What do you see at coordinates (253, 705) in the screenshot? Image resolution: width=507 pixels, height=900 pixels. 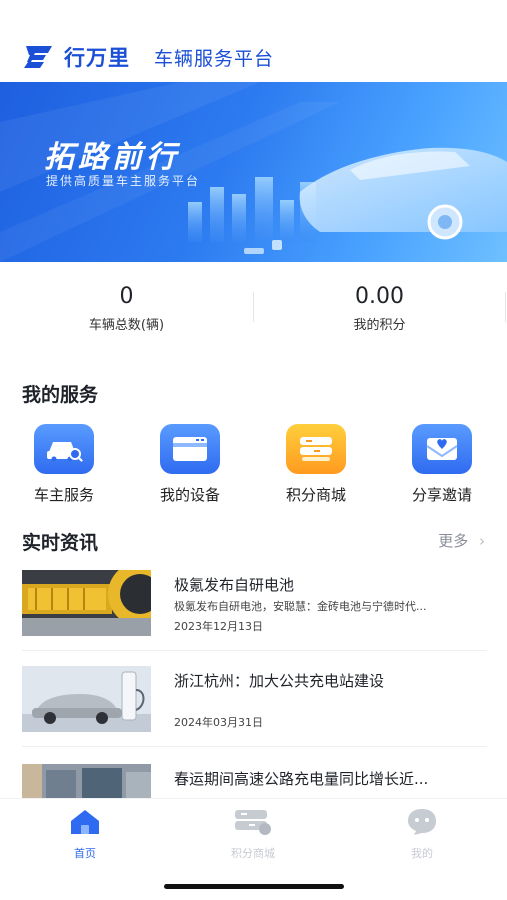 I see `news-item: 浙江杭州：加大公共充电站建设 2024年03月31日` at bounding box center [253, 705].